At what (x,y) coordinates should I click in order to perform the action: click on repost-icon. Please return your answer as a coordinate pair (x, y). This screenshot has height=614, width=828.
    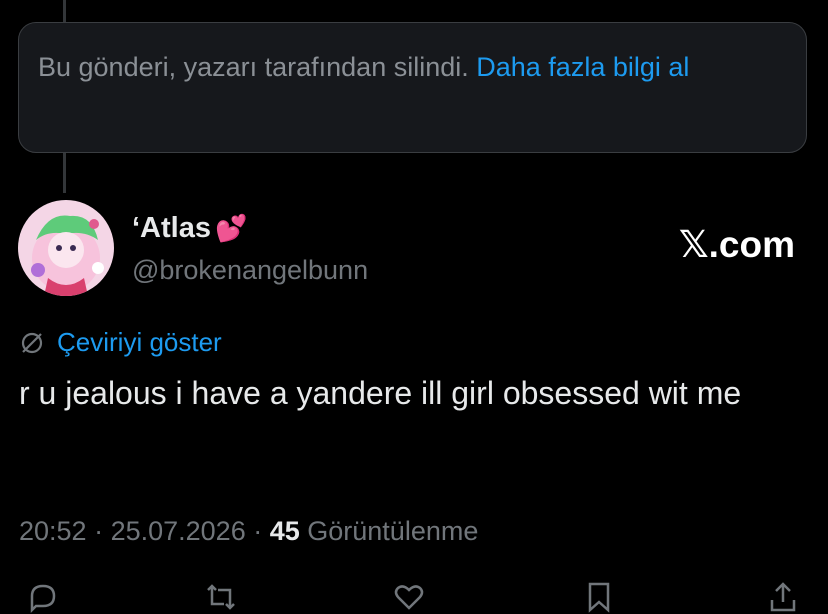
    Looking at the image, I should click on (221, 597).